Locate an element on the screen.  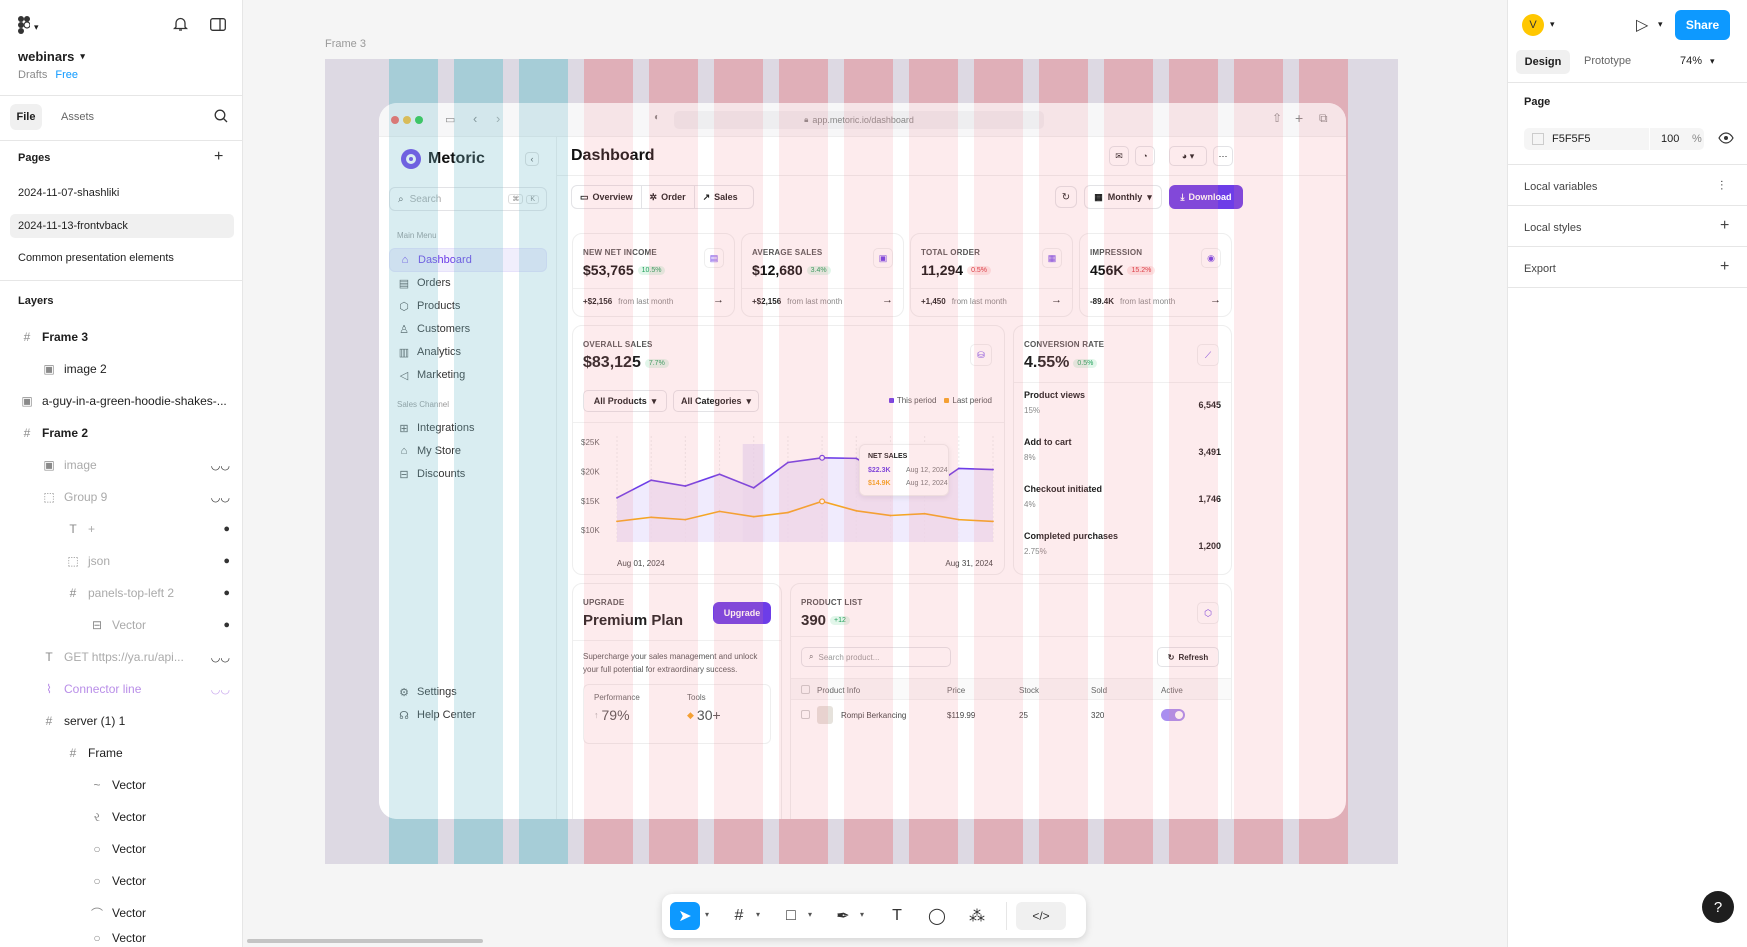
refresh-button: ↻ Refresh is located at coordinates (1188, 657).